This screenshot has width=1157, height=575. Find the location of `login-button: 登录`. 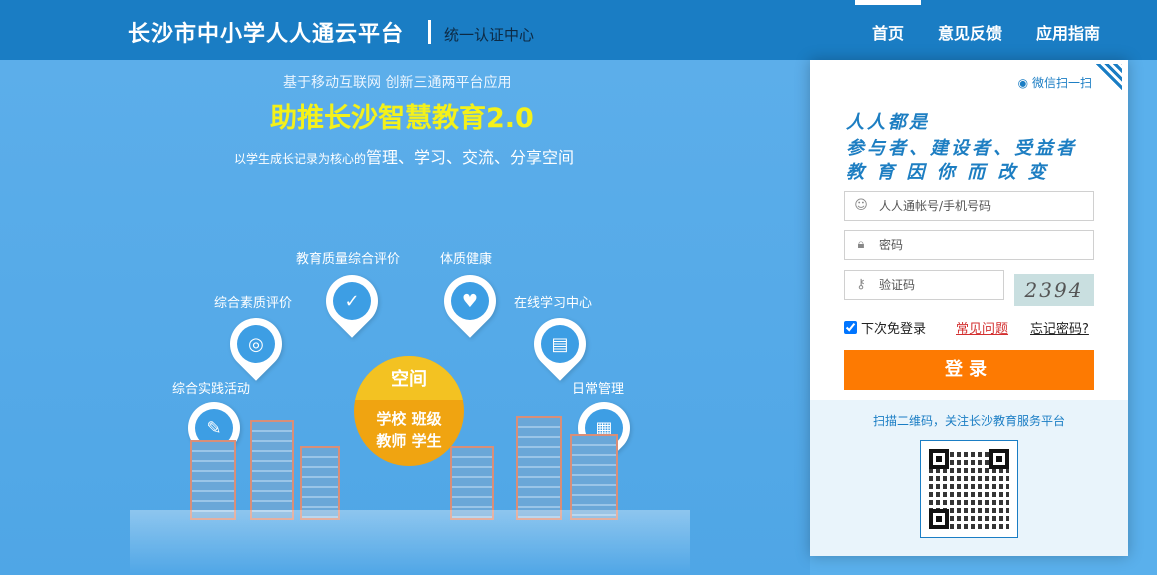

login-button: 登录 is located at coordinates (969, 370).